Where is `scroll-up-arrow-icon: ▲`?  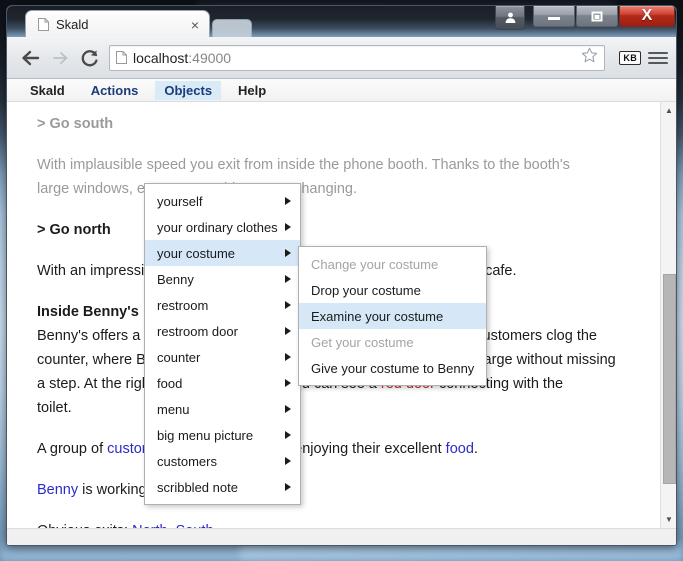
scroll-up-arrow-icon: ▲ is located at coordinates (668, 110).